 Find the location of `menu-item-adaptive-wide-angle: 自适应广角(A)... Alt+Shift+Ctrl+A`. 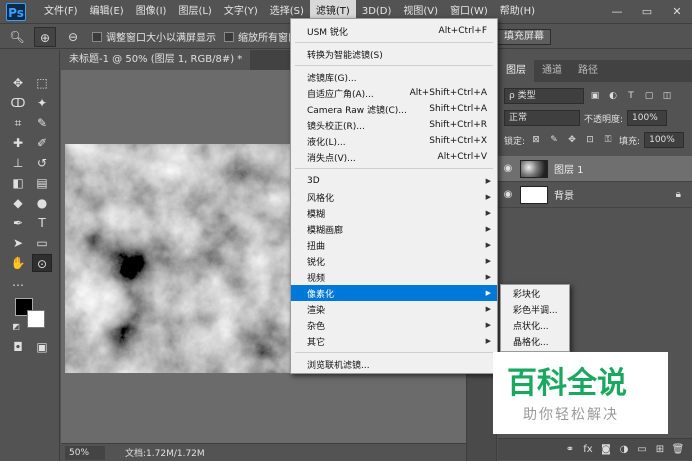

menu-item-adaptive-wide-angle: 自适应广角(A)... Alt+Shift+Ctrl+A is located at coordinates (394, 93).